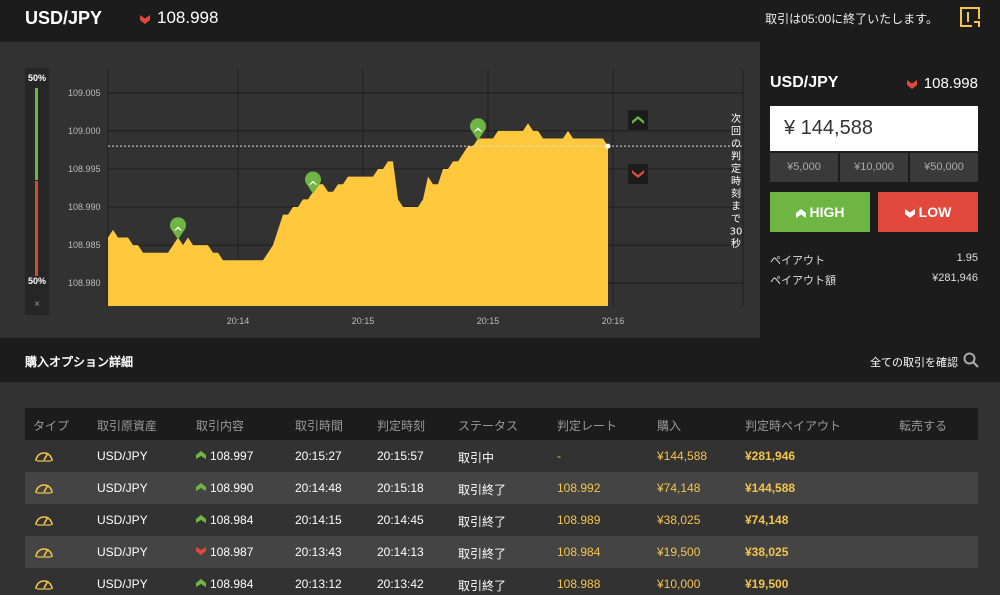 The width and height of the screenshot is (1000, 595). I want to click on col-judge-time: 判定時刻, so click(401, 426).